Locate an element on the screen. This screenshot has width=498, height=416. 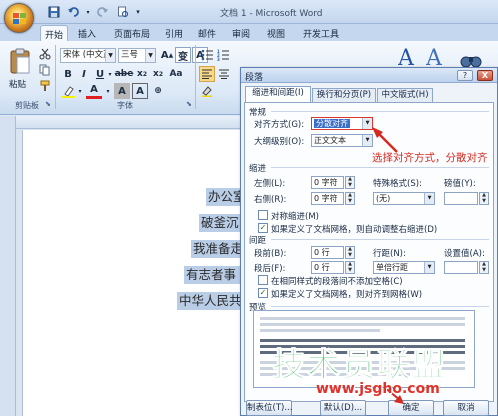
space-after-input: 0 行 is located at coordinates (327, 267).